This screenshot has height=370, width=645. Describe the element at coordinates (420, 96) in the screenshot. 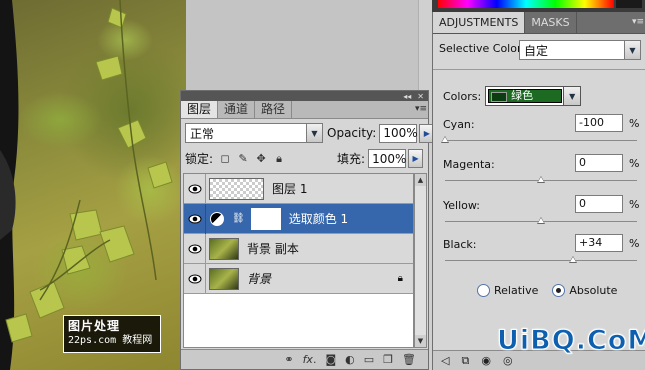

I see `close-icon: ✕` at that location.